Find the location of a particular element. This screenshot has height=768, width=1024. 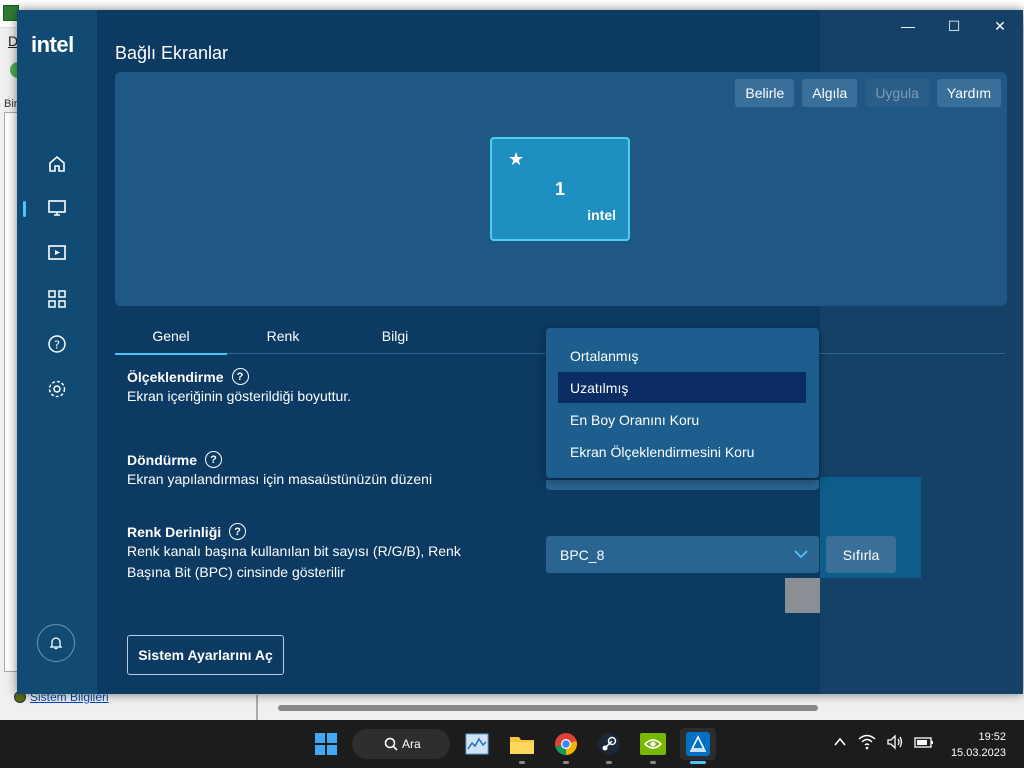

intel-graphics-icon is located at coordinates (698, 746).